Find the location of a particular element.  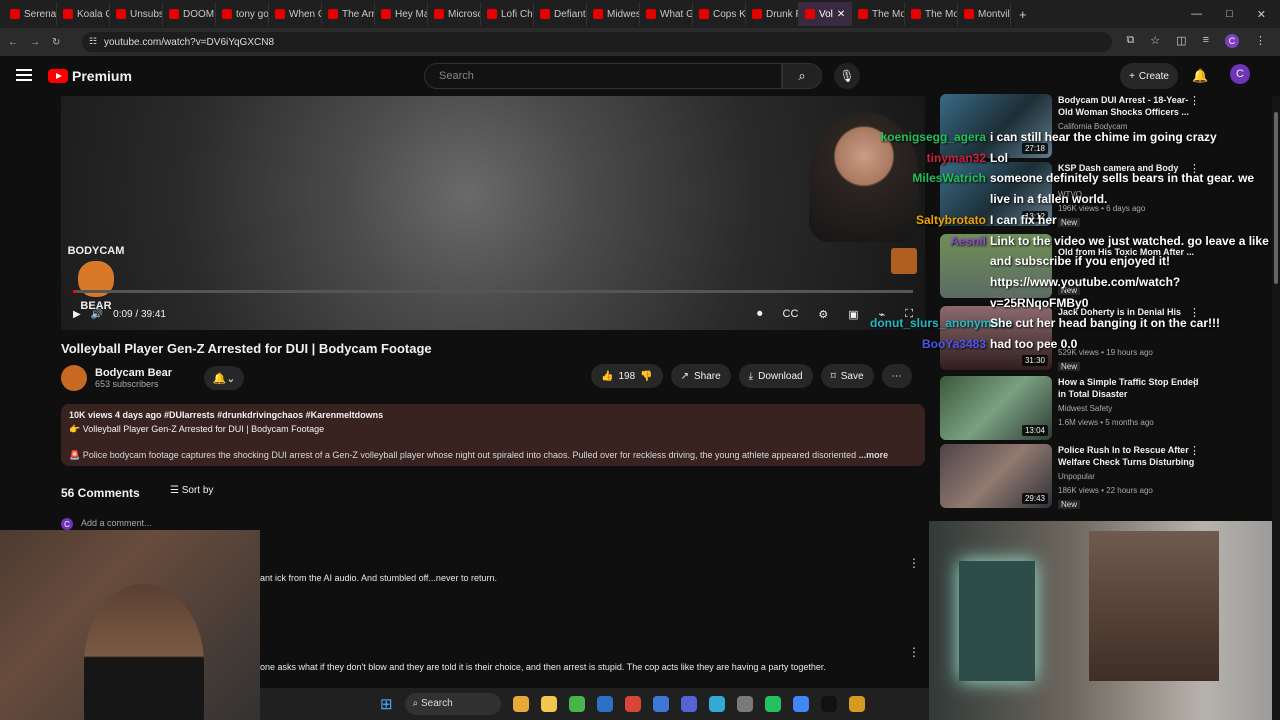

tab-8: Microso is located at coordinates (454, 14).